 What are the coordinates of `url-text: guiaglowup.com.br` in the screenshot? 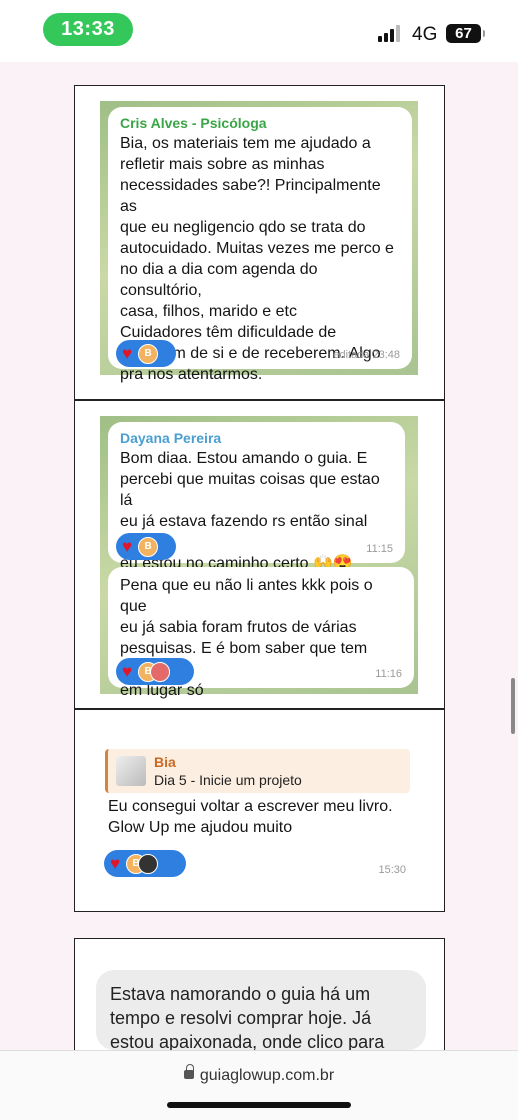 It's located at (267, 1075).